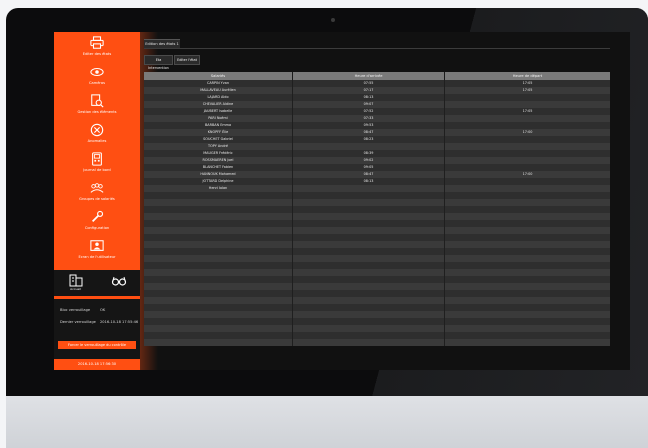  Describe the element at coordinates (97, 166) in the screenshot. I see `nav-item-journal: Journal de bord` at that location.